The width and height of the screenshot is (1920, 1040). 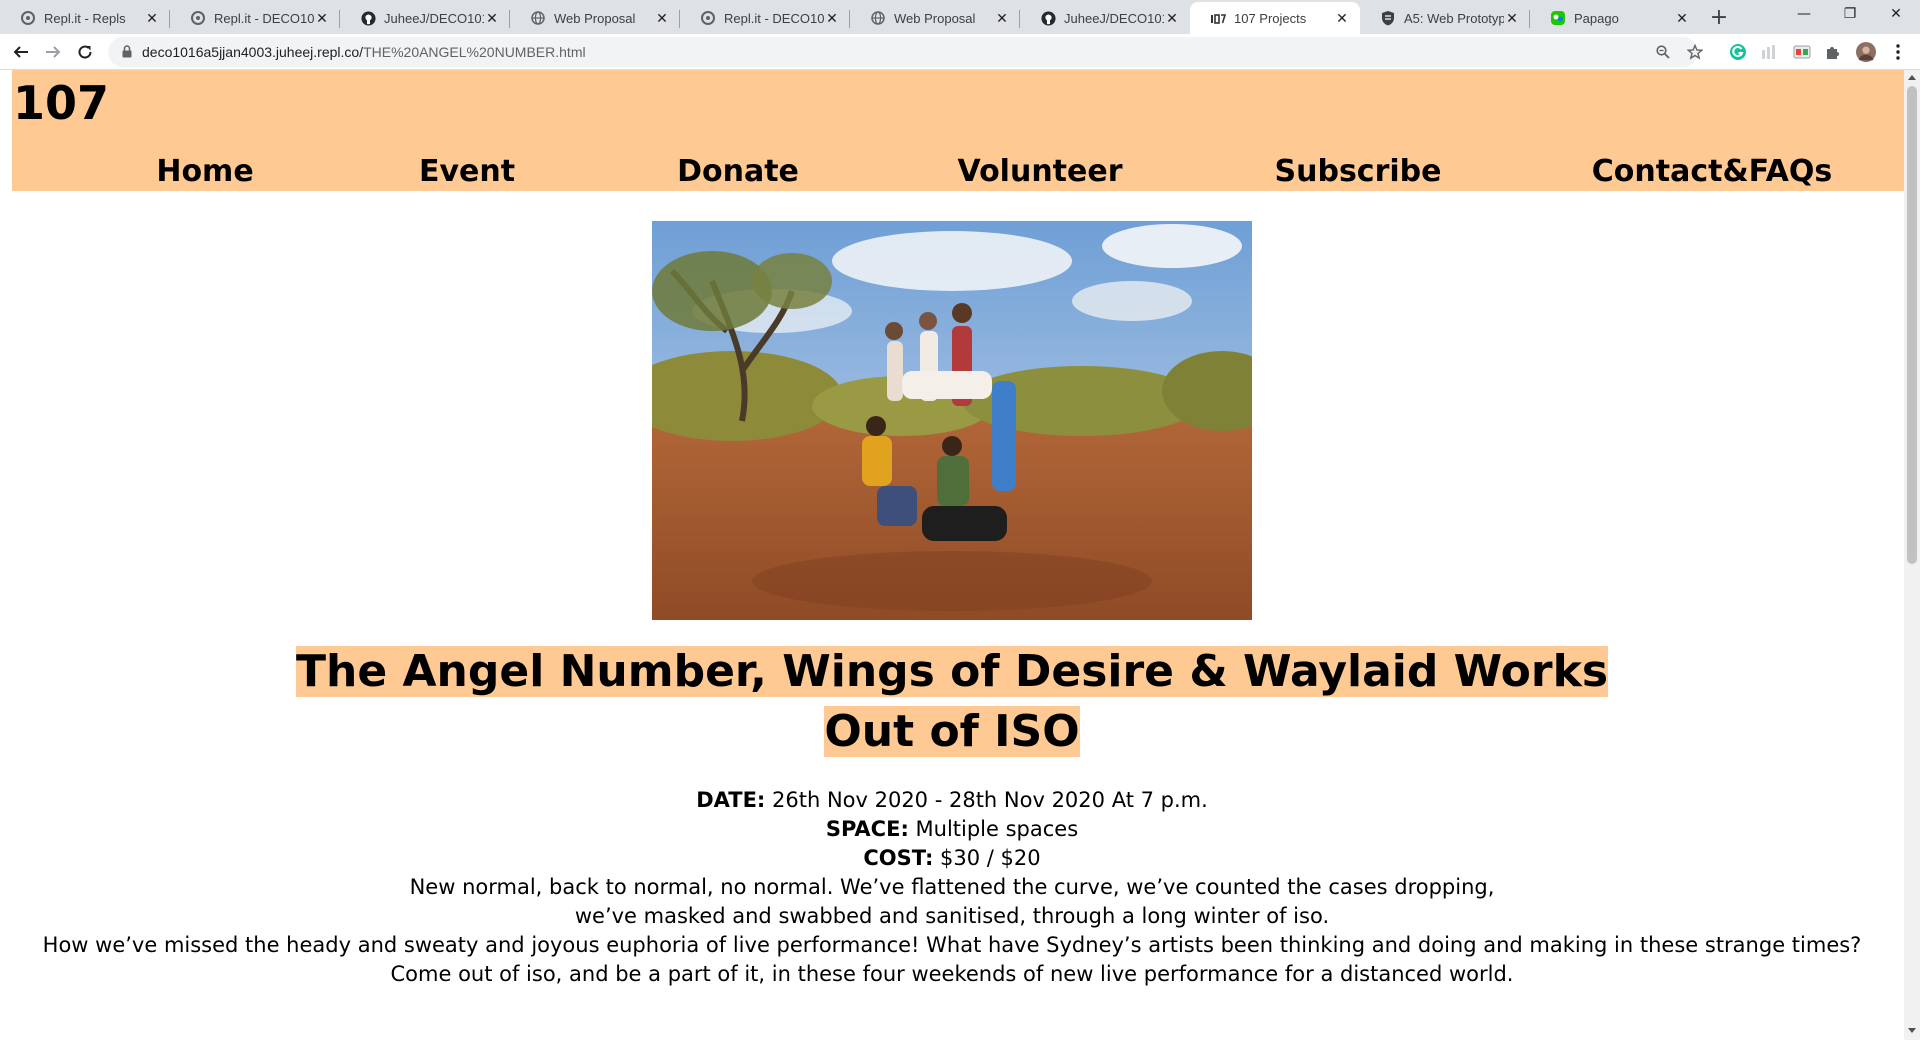 What do you see at coordinates (1558, 18) in the screenshot?
I see `papago-icon` at bounding box center [1558, 18].